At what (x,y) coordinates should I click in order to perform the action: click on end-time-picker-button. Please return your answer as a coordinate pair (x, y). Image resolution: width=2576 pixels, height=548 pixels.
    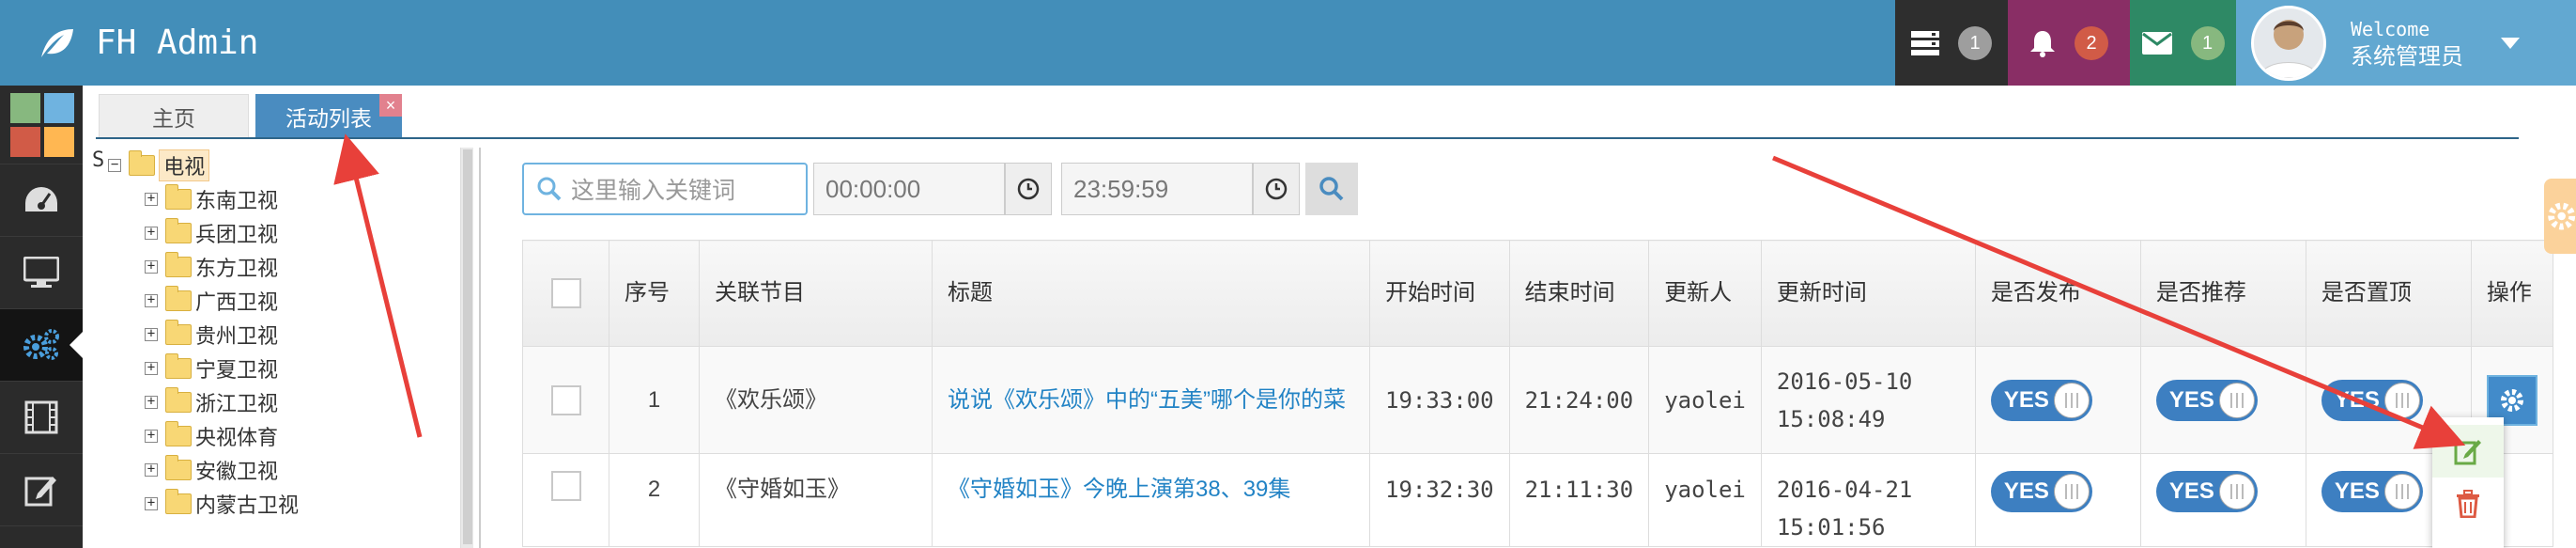
    Looking at the image, I should click on (1276, 189).